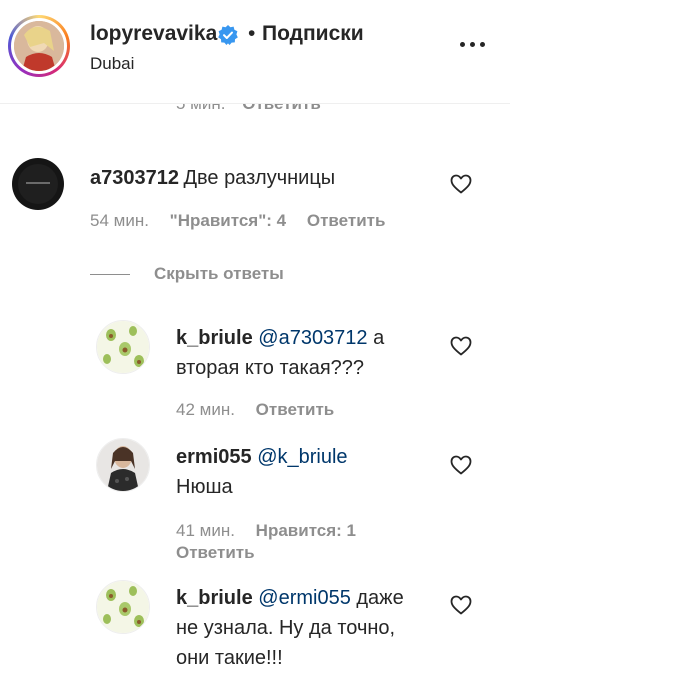 The height and width of the screenshot is (678, 690). I want to click on reply-text-line3: они такие!!!, so click(229, 658).